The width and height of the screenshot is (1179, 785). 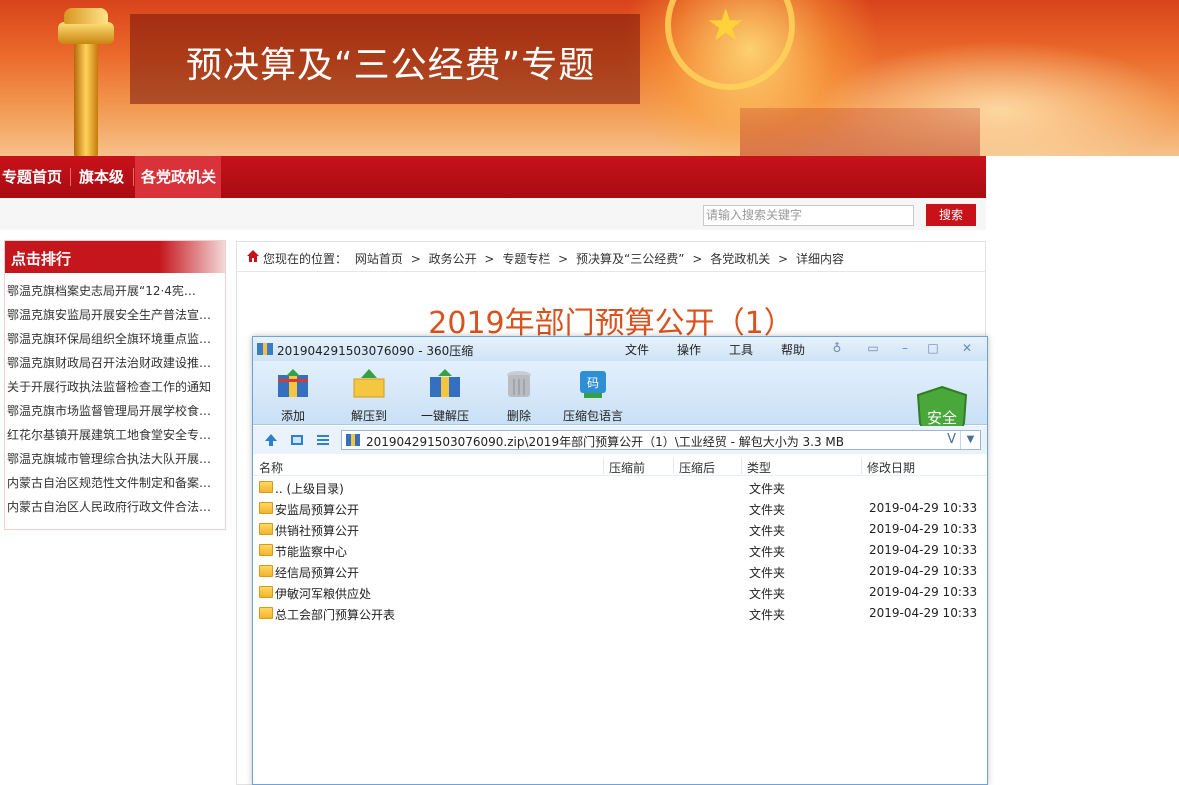 What do you see at coordinates (335, 615) in the screenshot?
I see `row-name: 总工会部门预算公开表` at bounding box center [335, 615].